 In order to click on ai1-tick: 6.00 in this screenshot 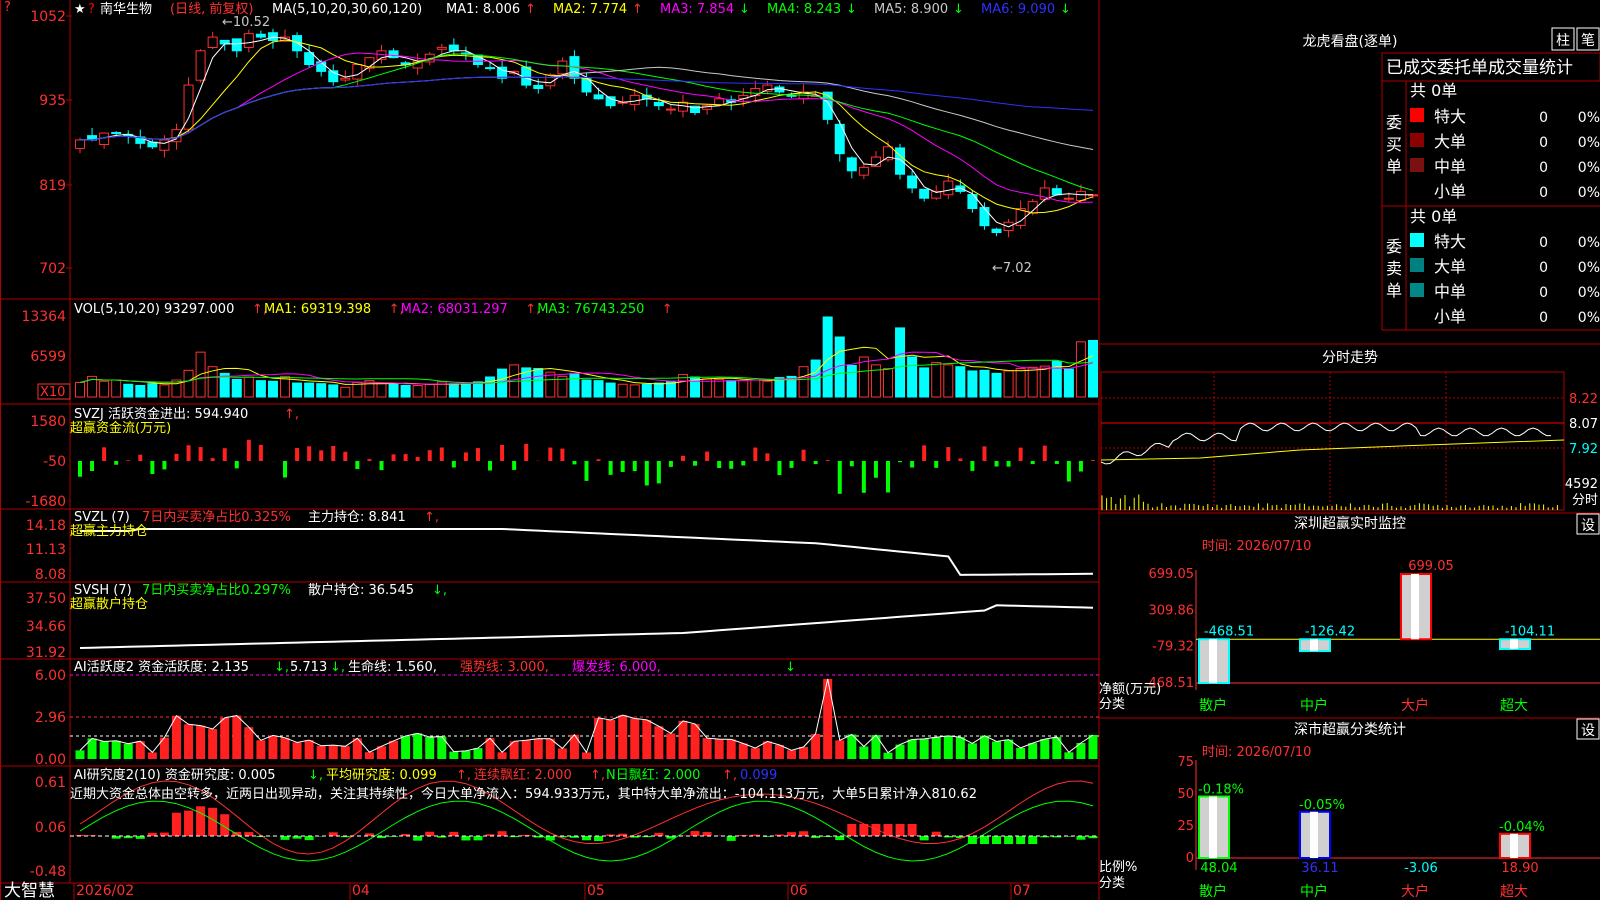, I will do `click(50, 676)`.